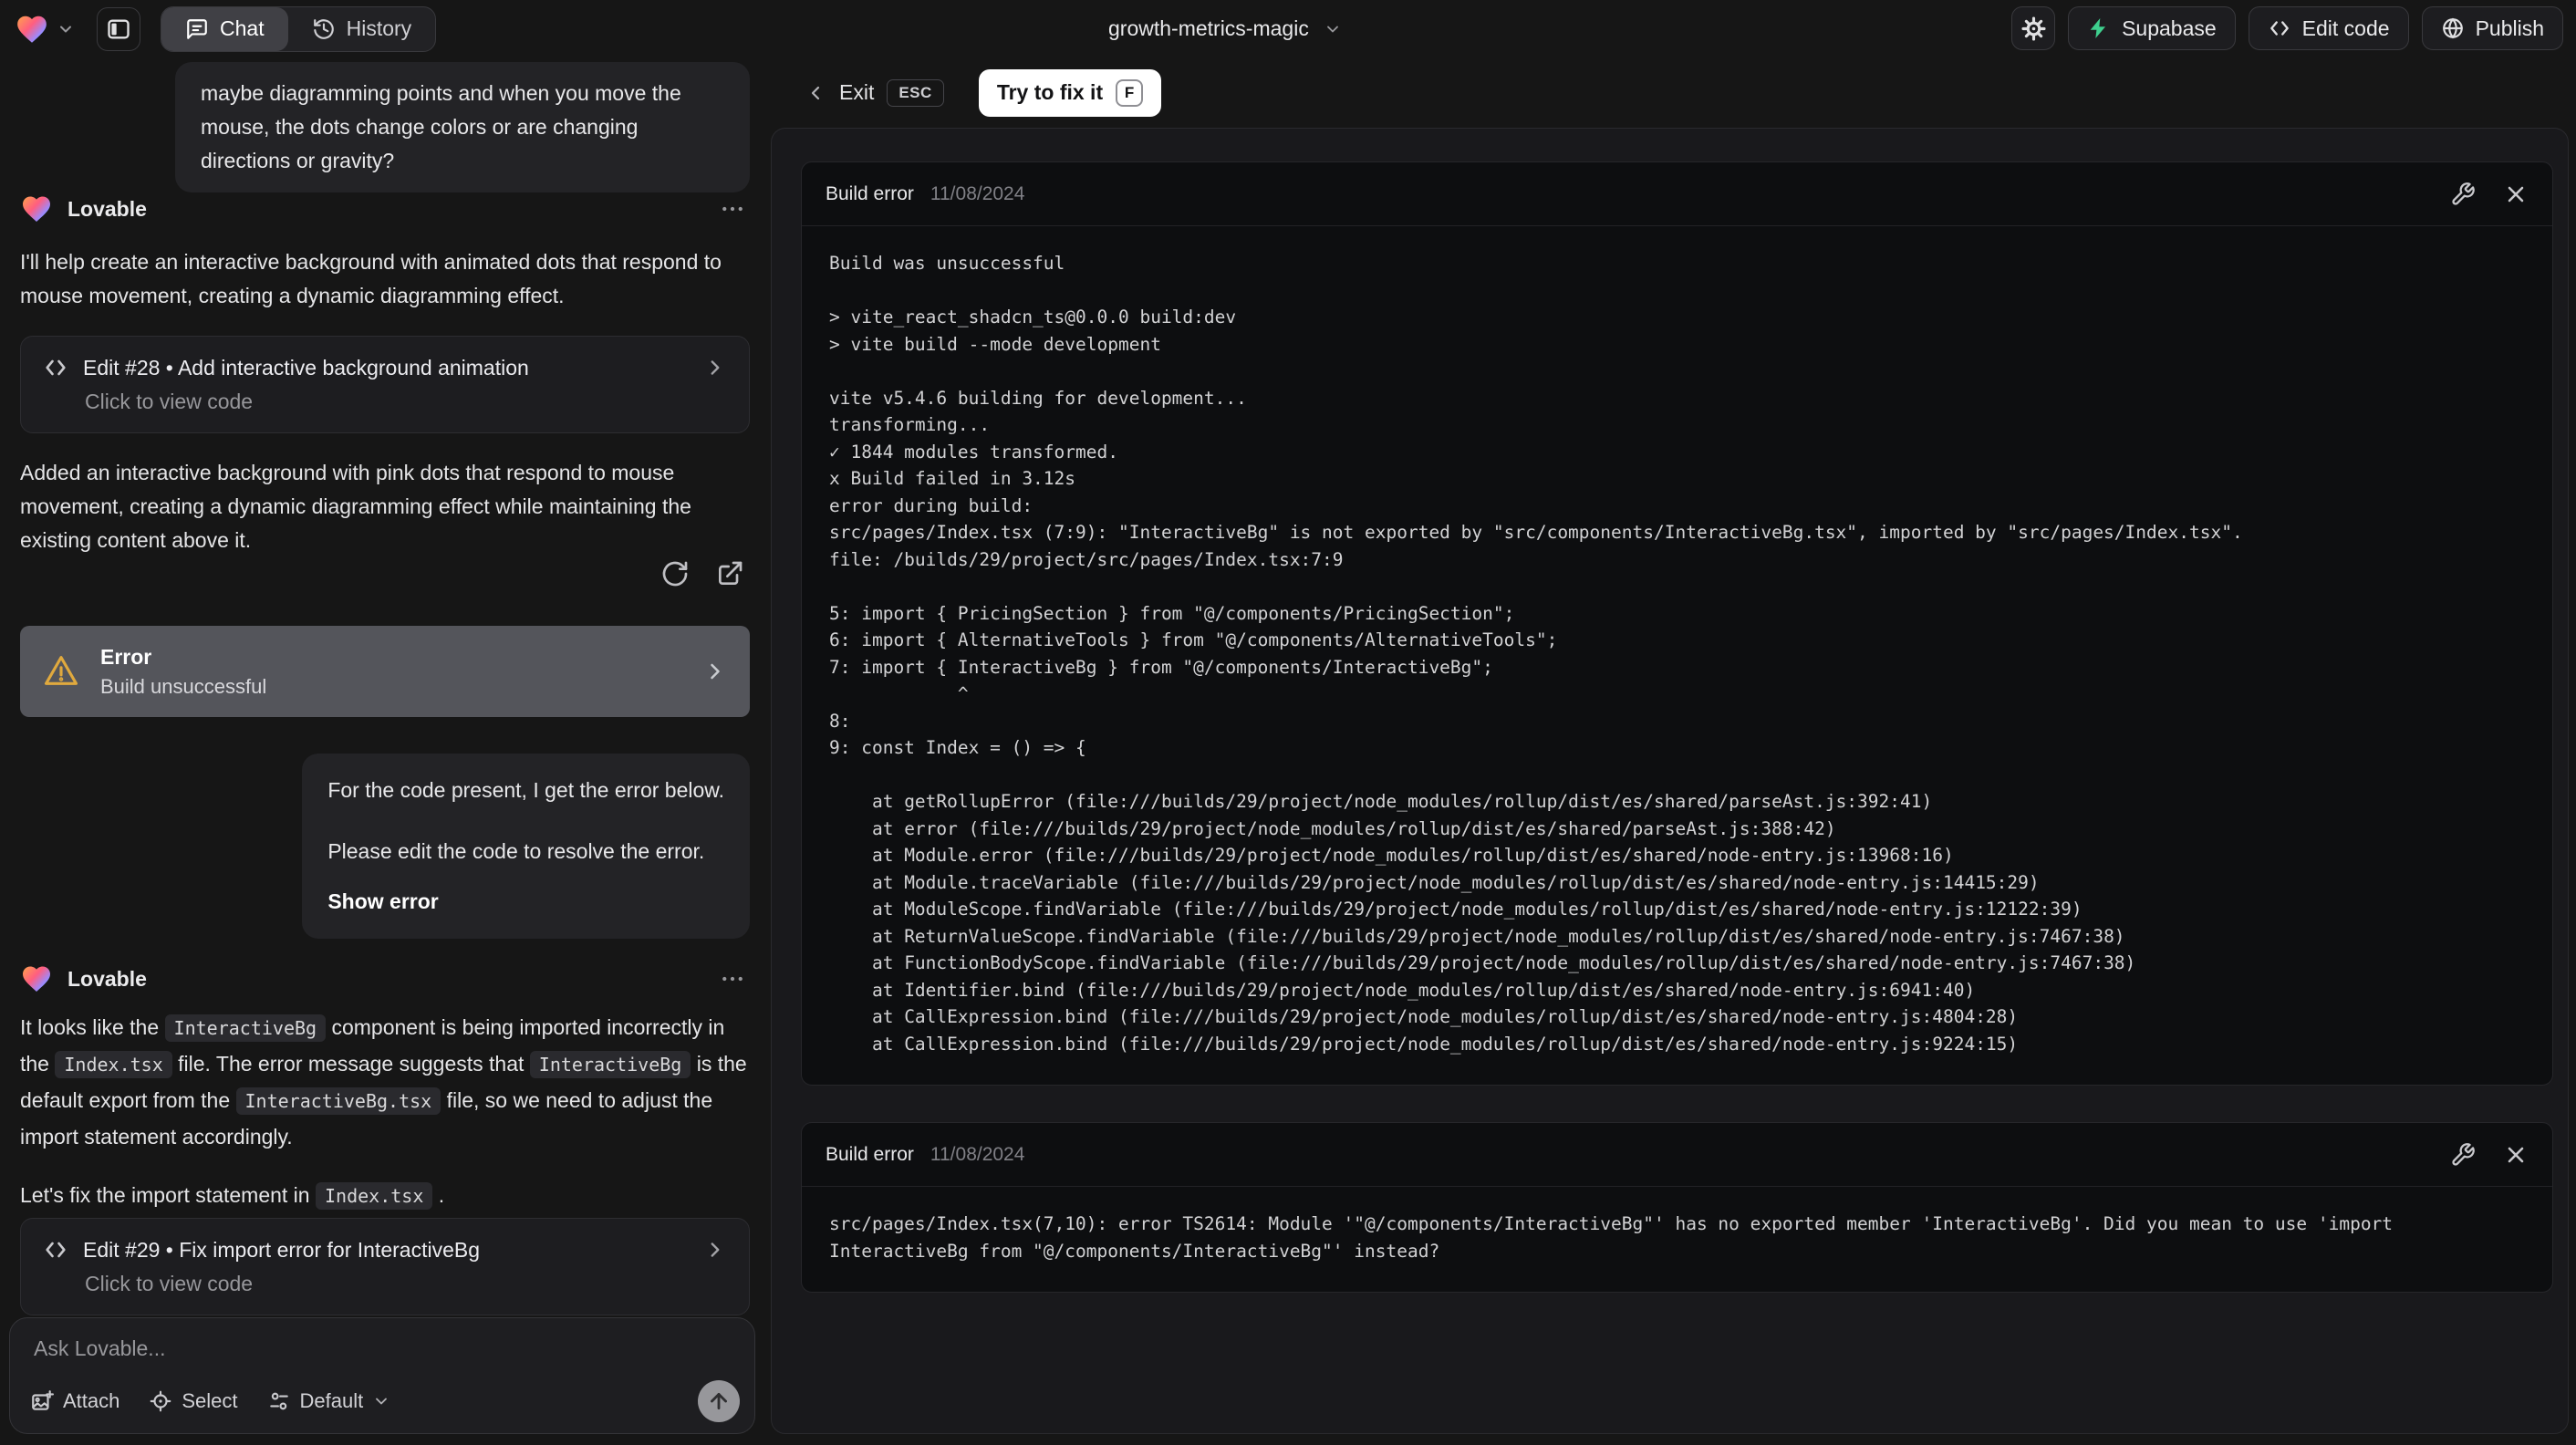 This screenshot has height=1445, width=2576. I want to click on chat-input-box: Attach Select Default, so click(382, 1375).